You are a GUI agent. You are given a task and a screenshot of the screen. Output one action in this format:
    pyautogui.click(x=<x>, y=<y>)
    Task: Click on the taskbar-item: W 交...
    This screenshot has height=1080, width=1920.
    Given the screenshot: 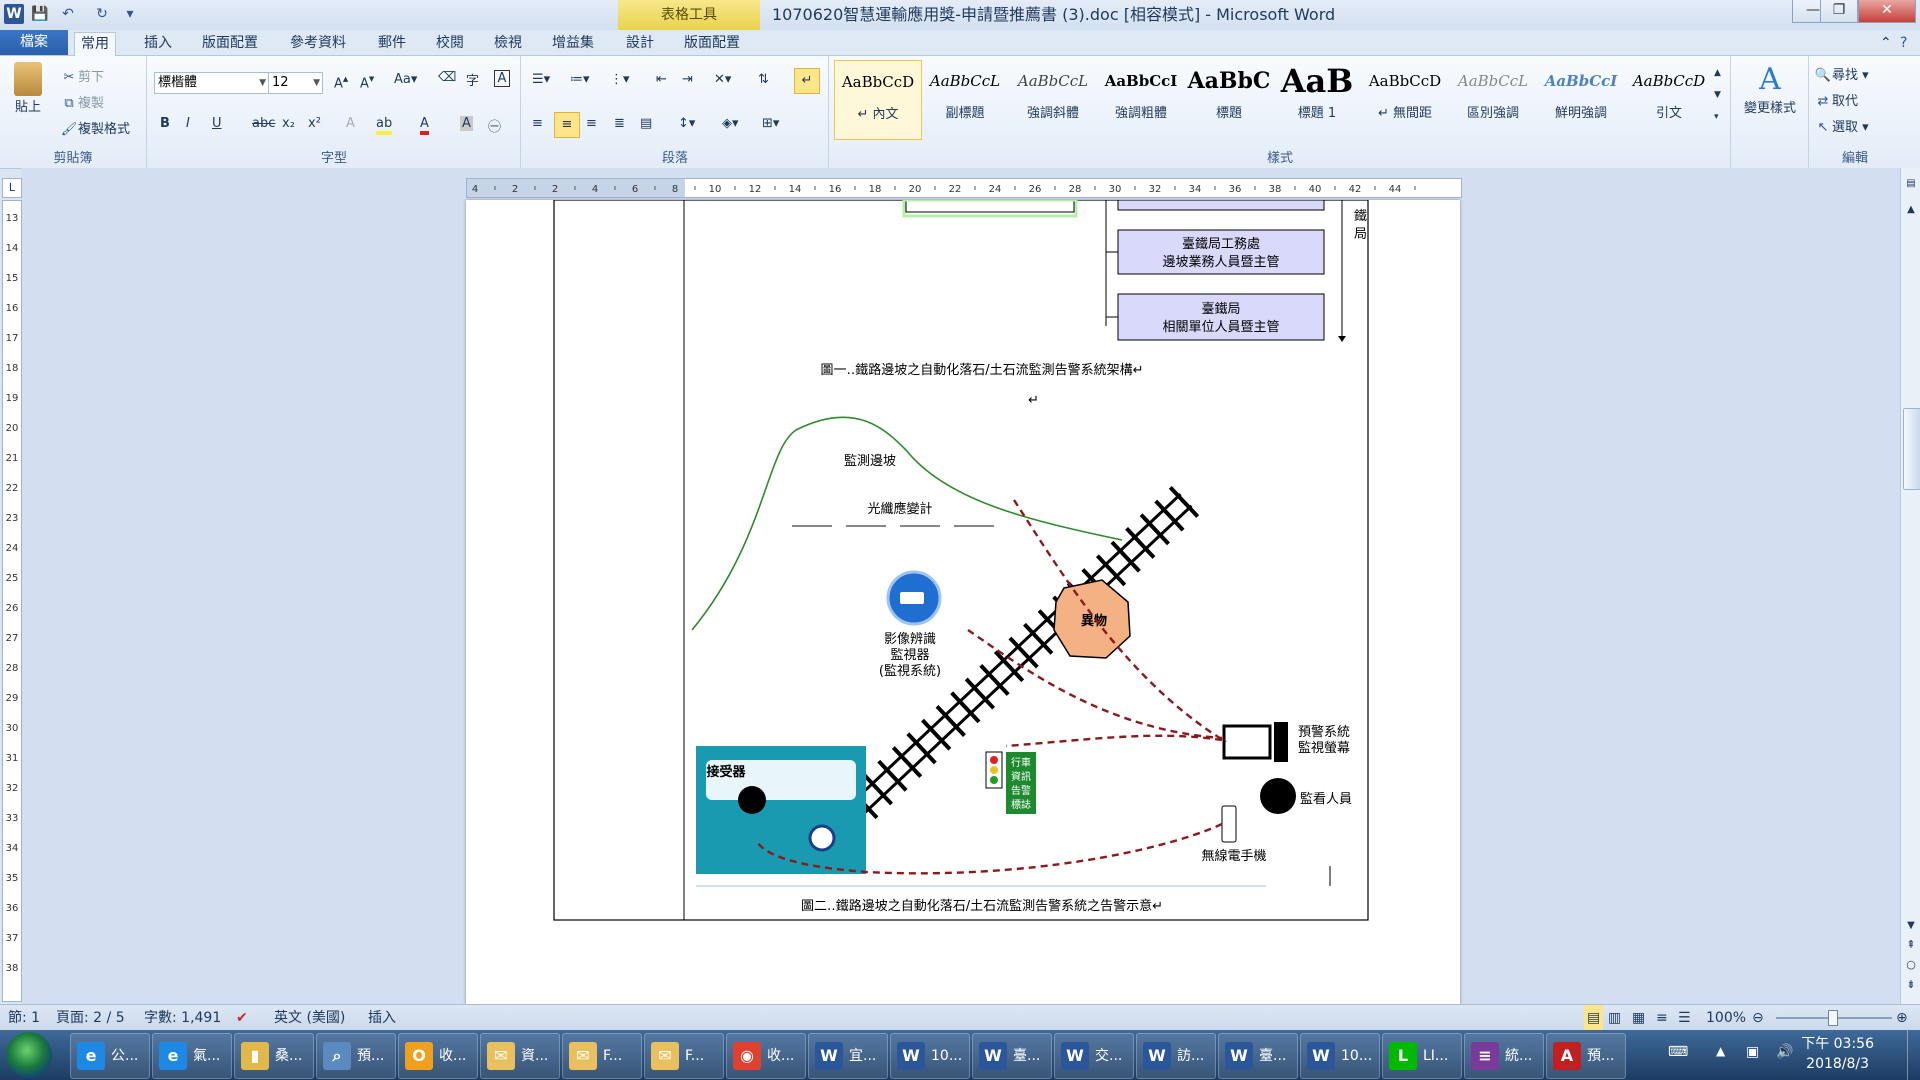 What is the action you would take?
    pyautogui.click(x=1094, y=1056)
    